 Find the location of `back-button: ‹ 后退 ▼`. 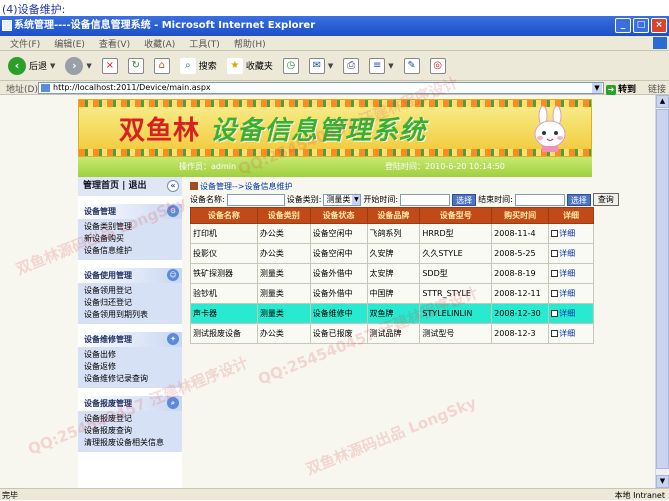

back-button: ‹ 后退 ▼ is located at coordinates (31, 66).